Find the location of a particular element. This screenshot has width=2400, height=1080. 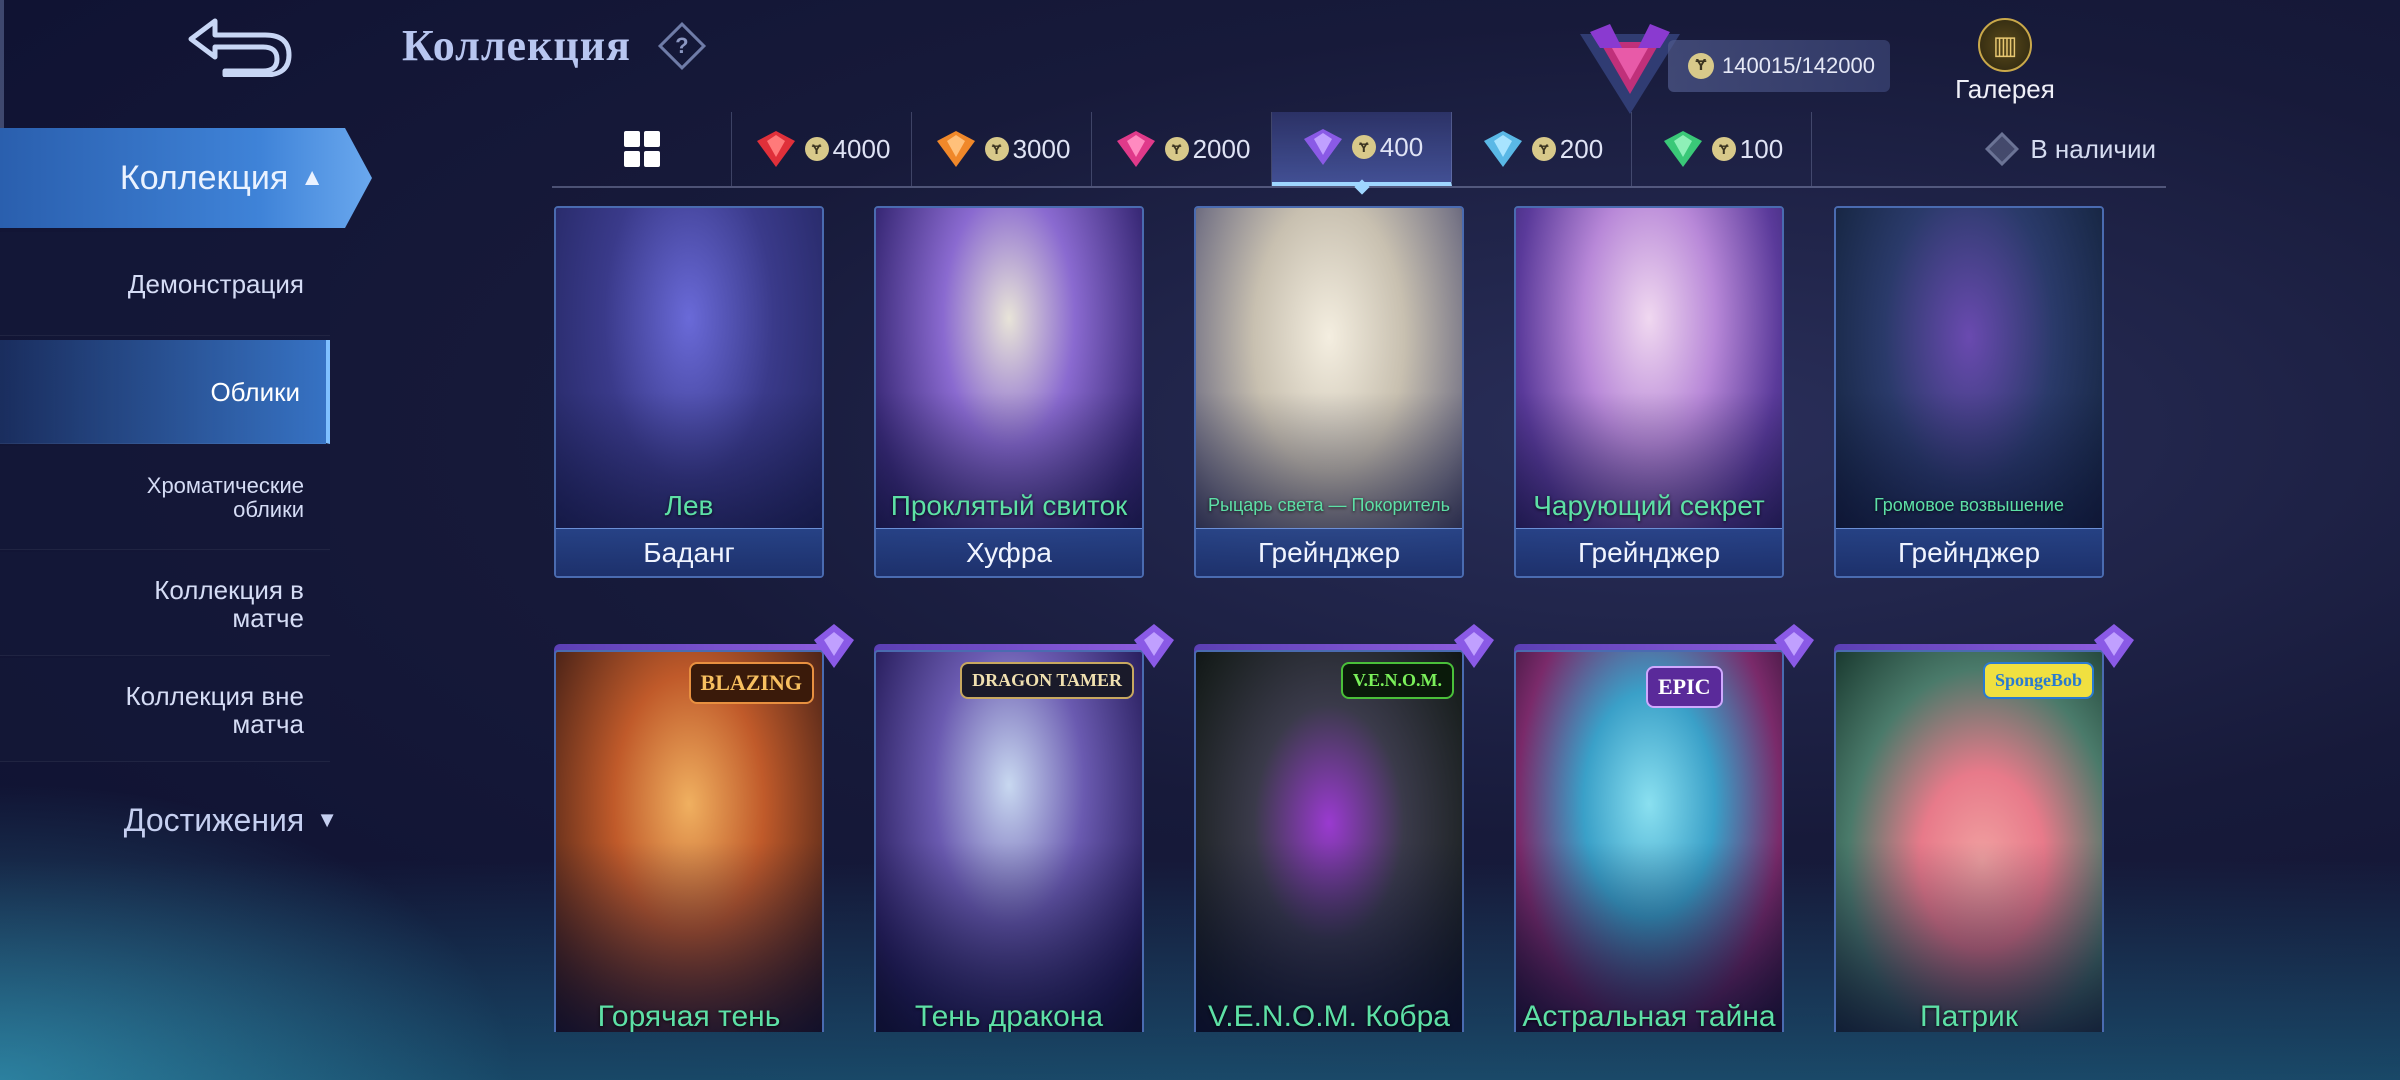

skin-name: Астральная тайна is located at coordinates (1649, 1016).